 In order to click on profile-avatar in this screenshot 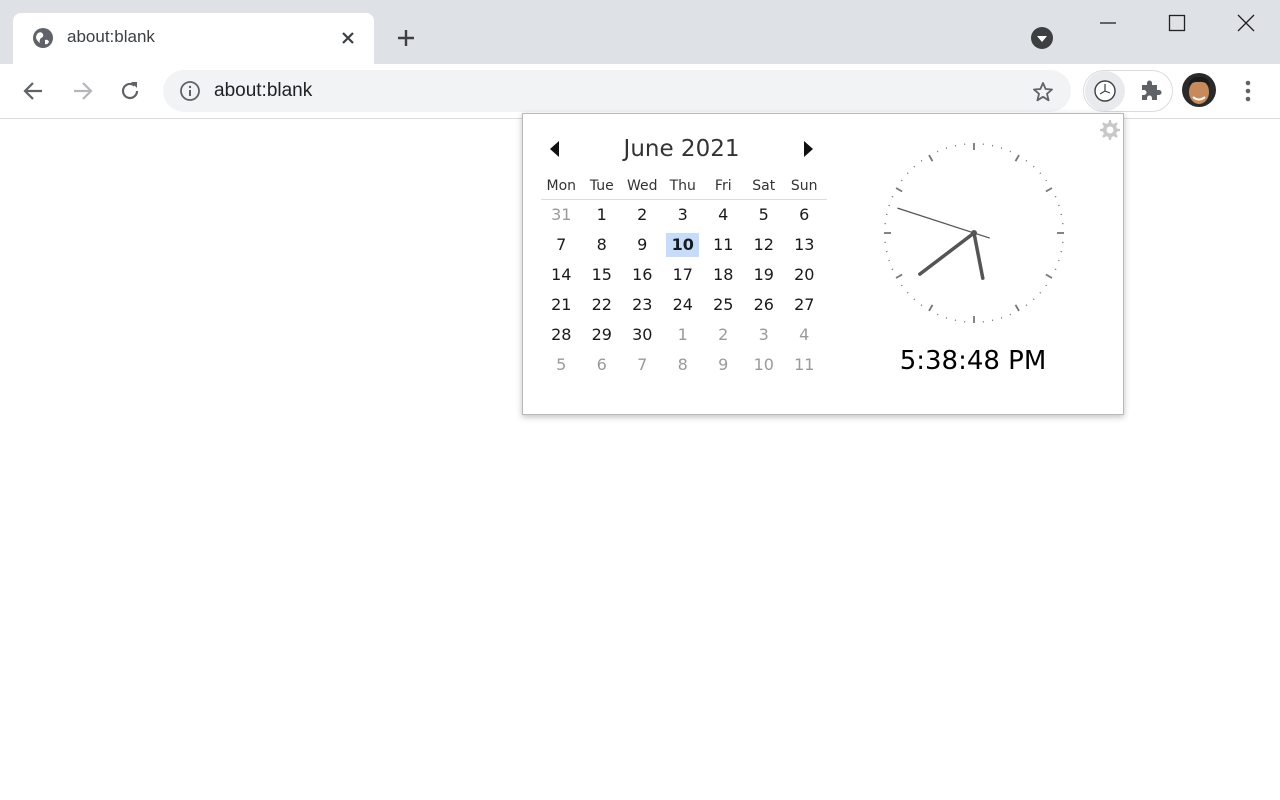, I will do `click(1199, 90)`.